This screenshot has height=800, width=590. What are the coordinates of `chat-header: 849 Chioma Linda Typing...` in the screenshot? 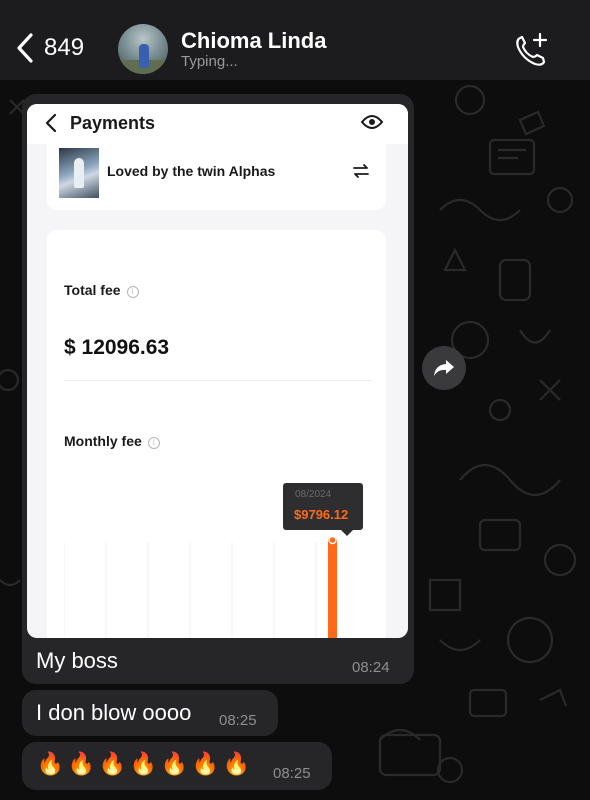 It's located at (295, 40).